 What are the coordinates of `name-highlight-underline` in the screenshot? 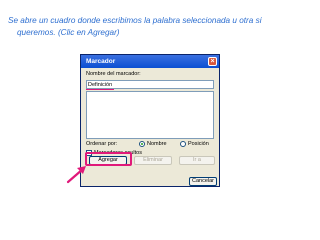 It's located at (100, 89).